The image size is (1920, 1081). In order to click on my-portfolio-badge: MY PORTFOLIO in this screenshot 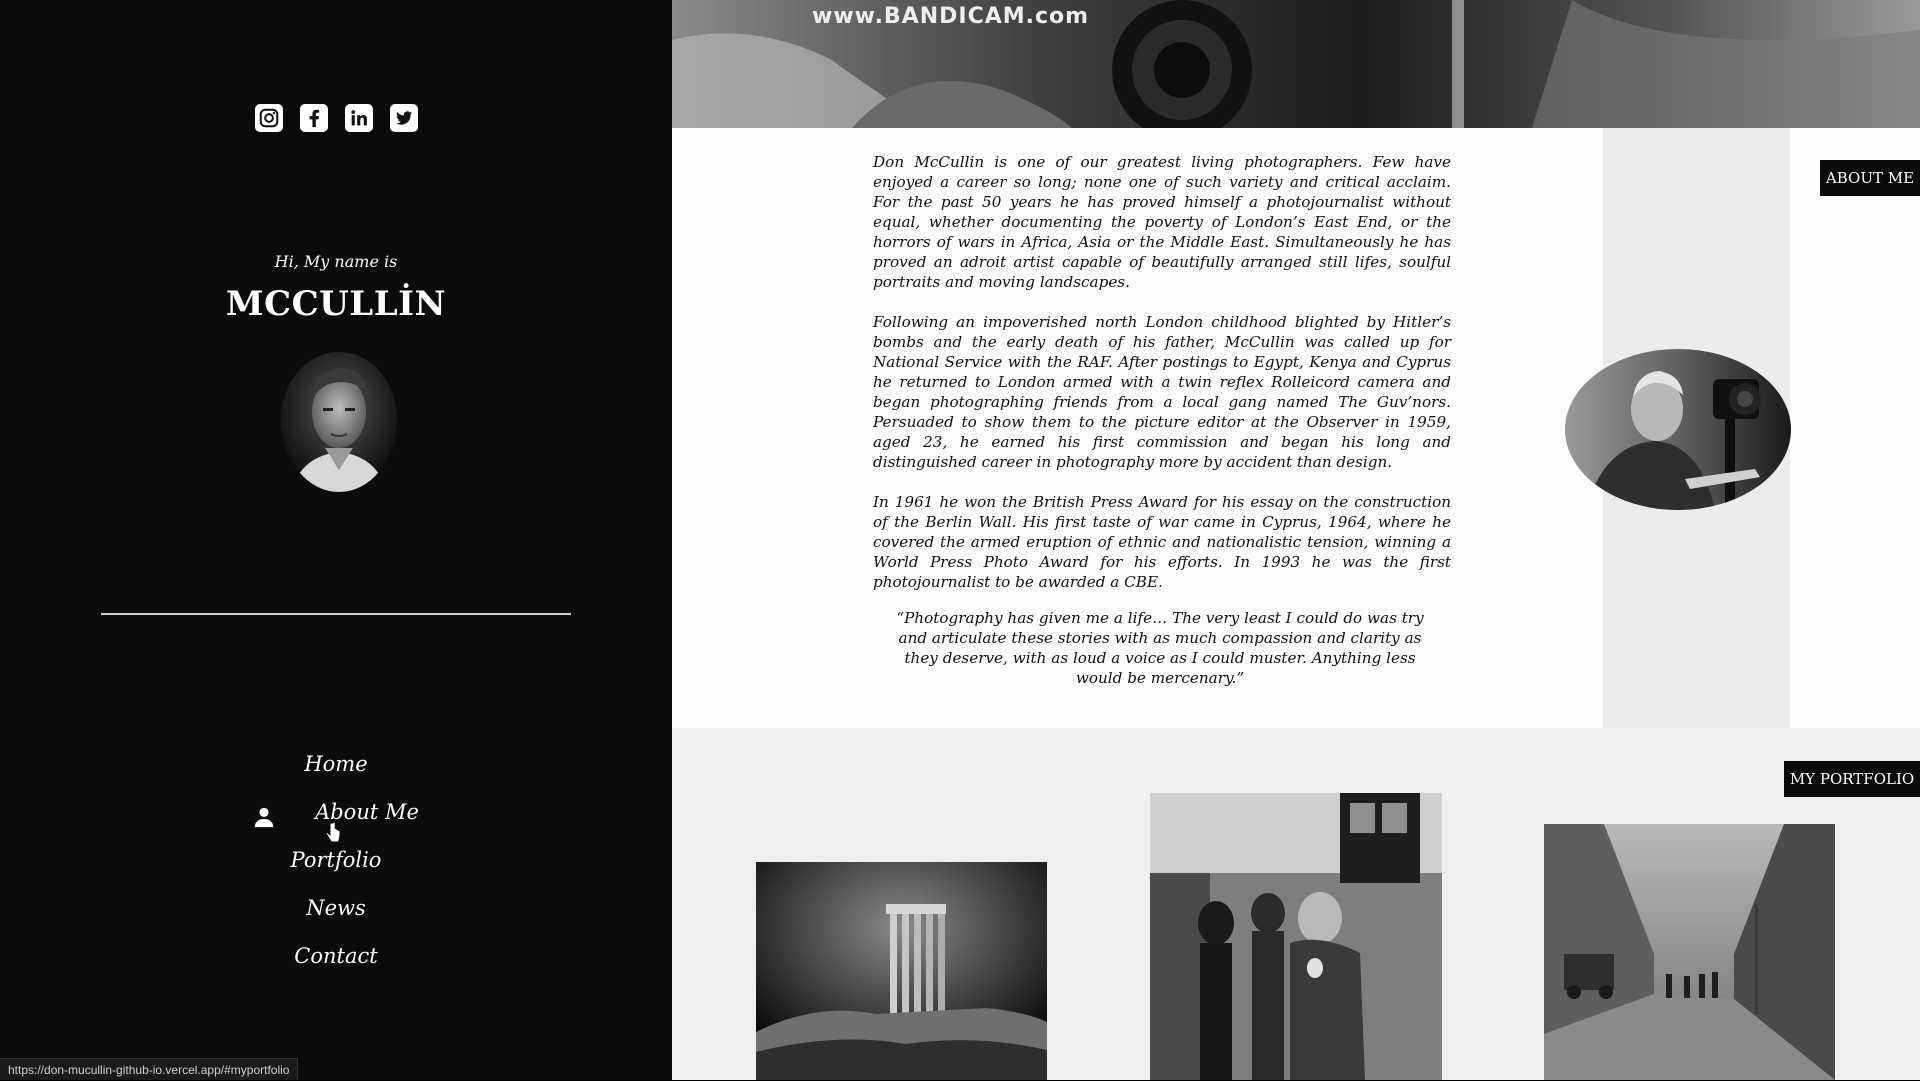, I will do `click(1852, 779)`.